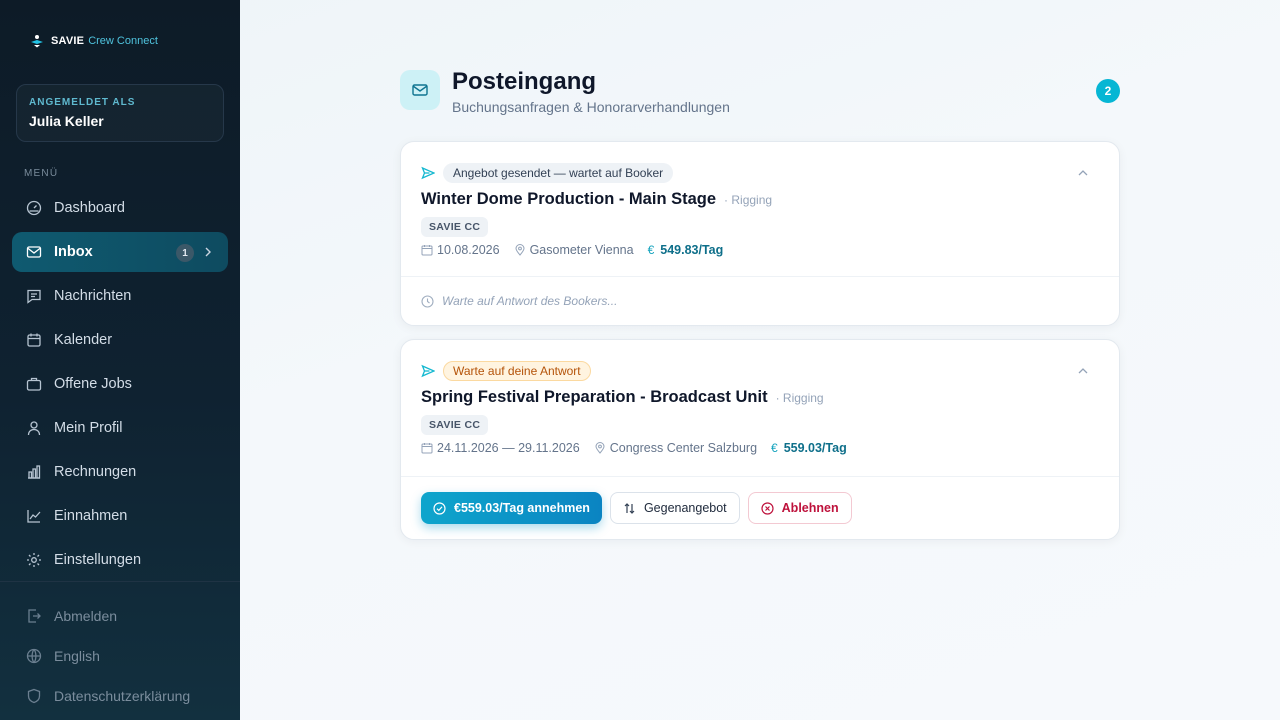  I want to click on nav-label: Mein Profil, so click(88, 428).